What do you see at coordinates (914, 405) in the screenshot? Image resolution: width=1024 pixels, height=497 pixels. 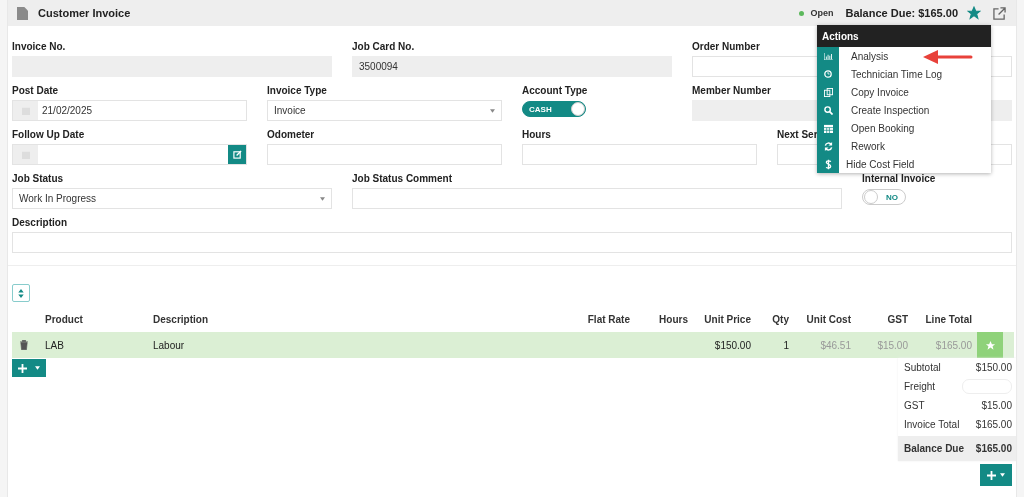 I see `total-label: GST` at bounding box center [914, 405].